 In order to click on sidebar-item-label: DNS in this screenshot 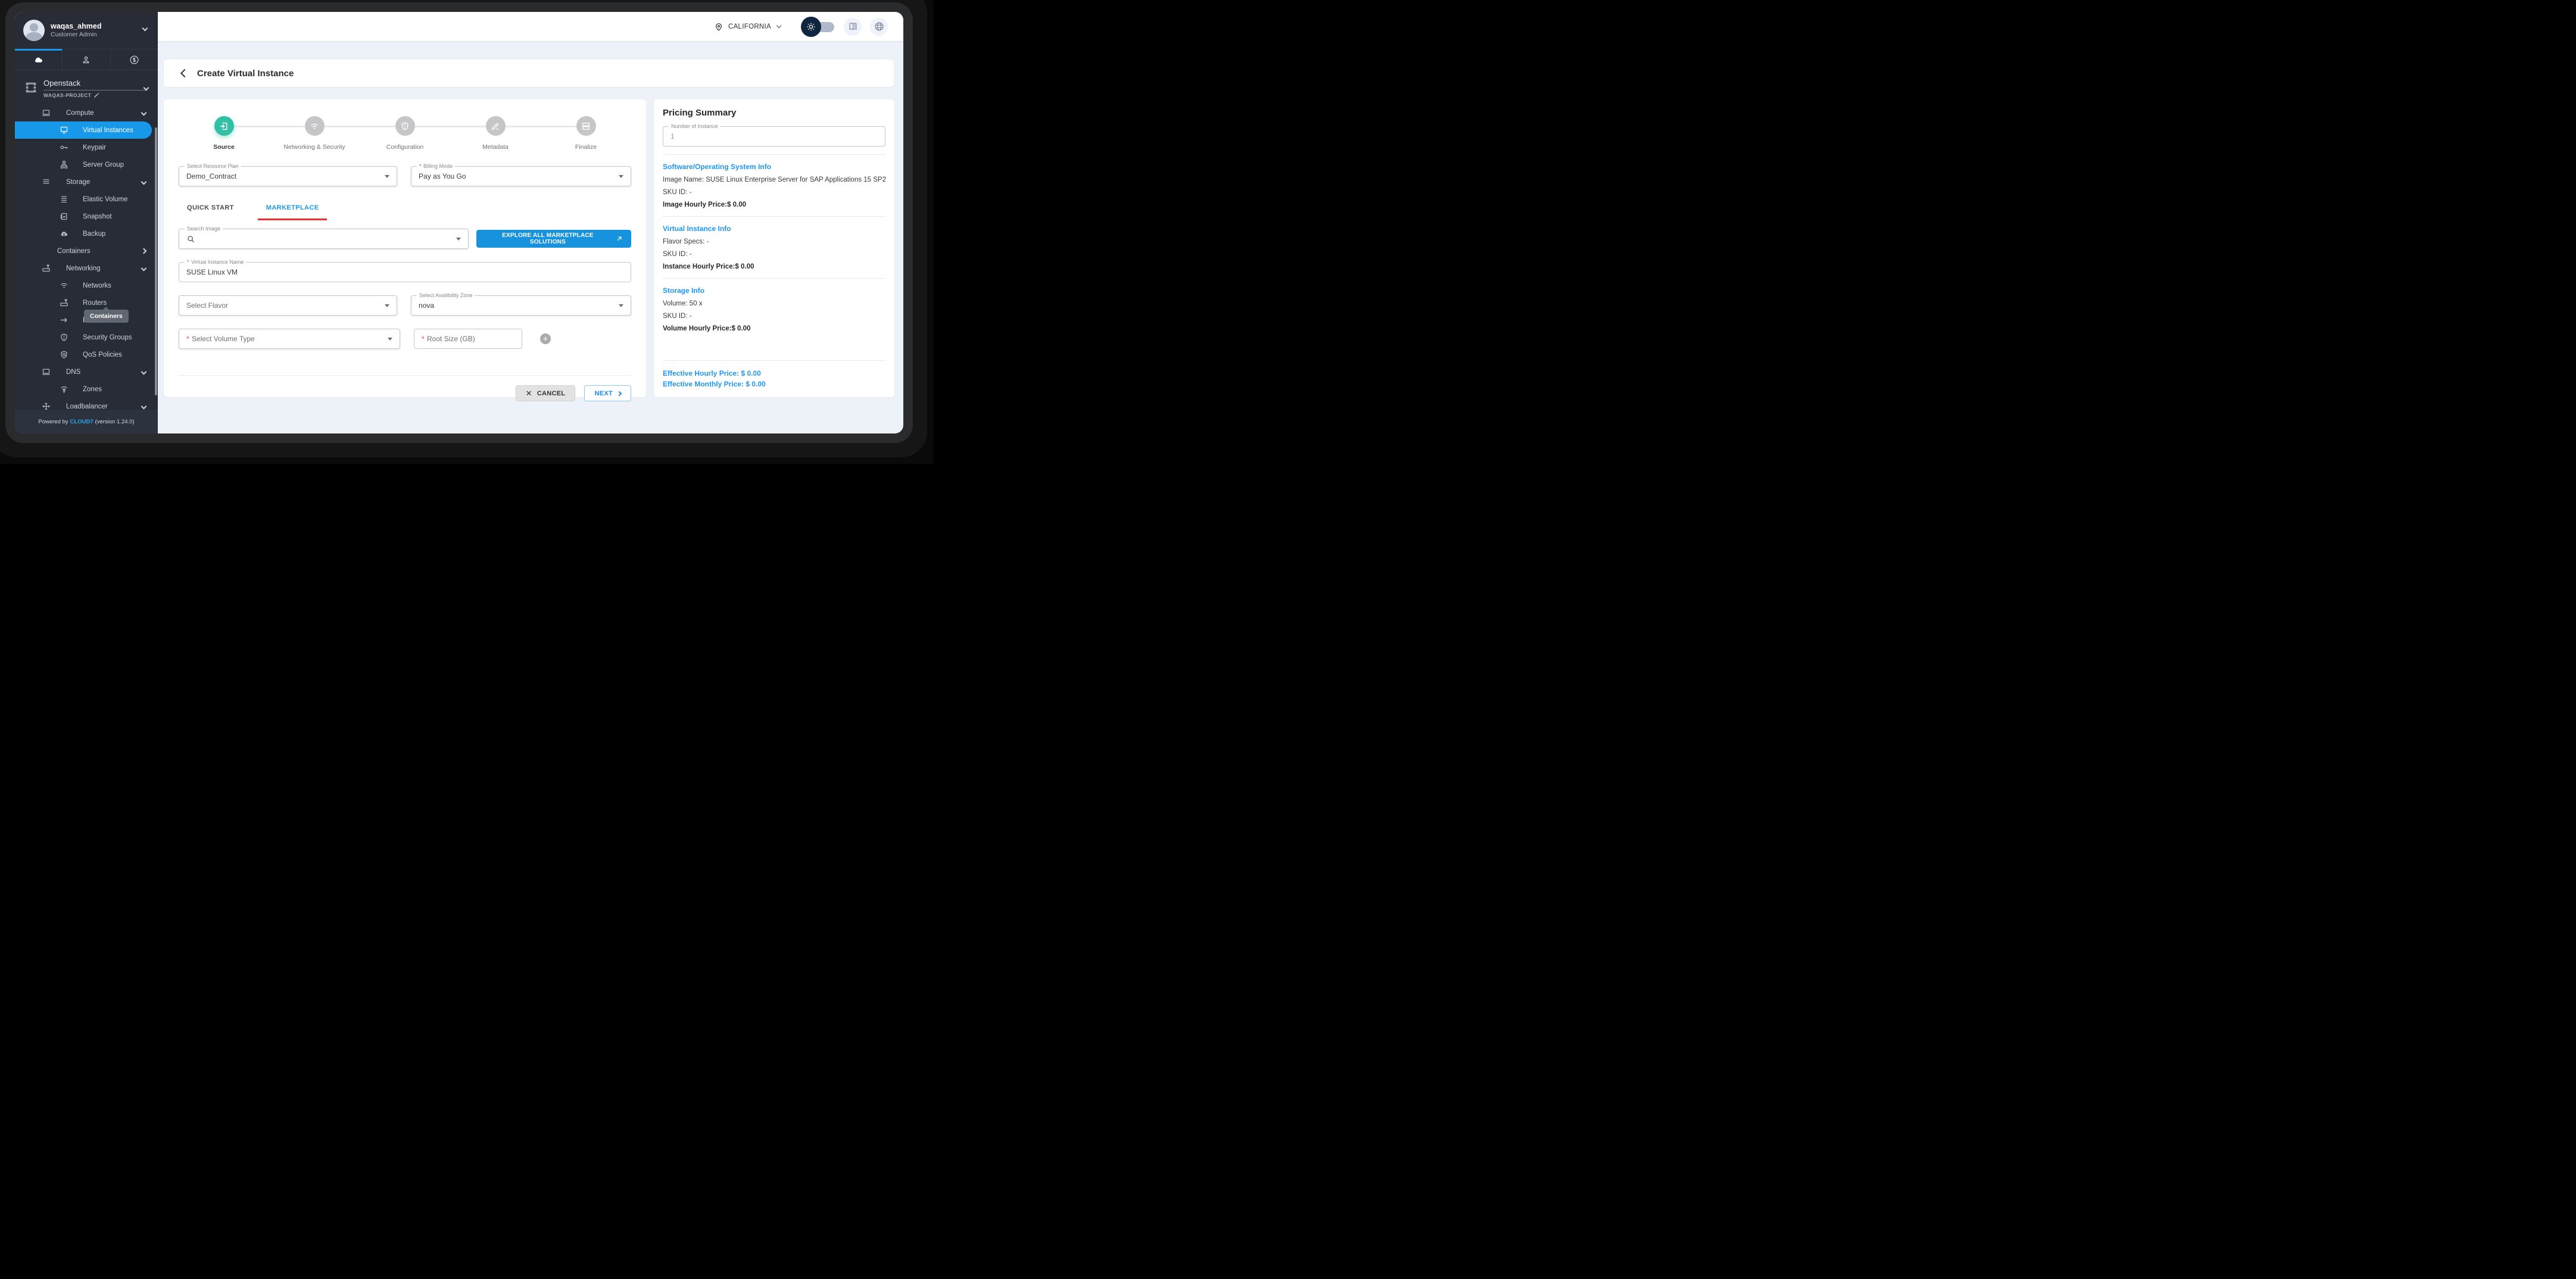, I will do `click(74, 372)`.